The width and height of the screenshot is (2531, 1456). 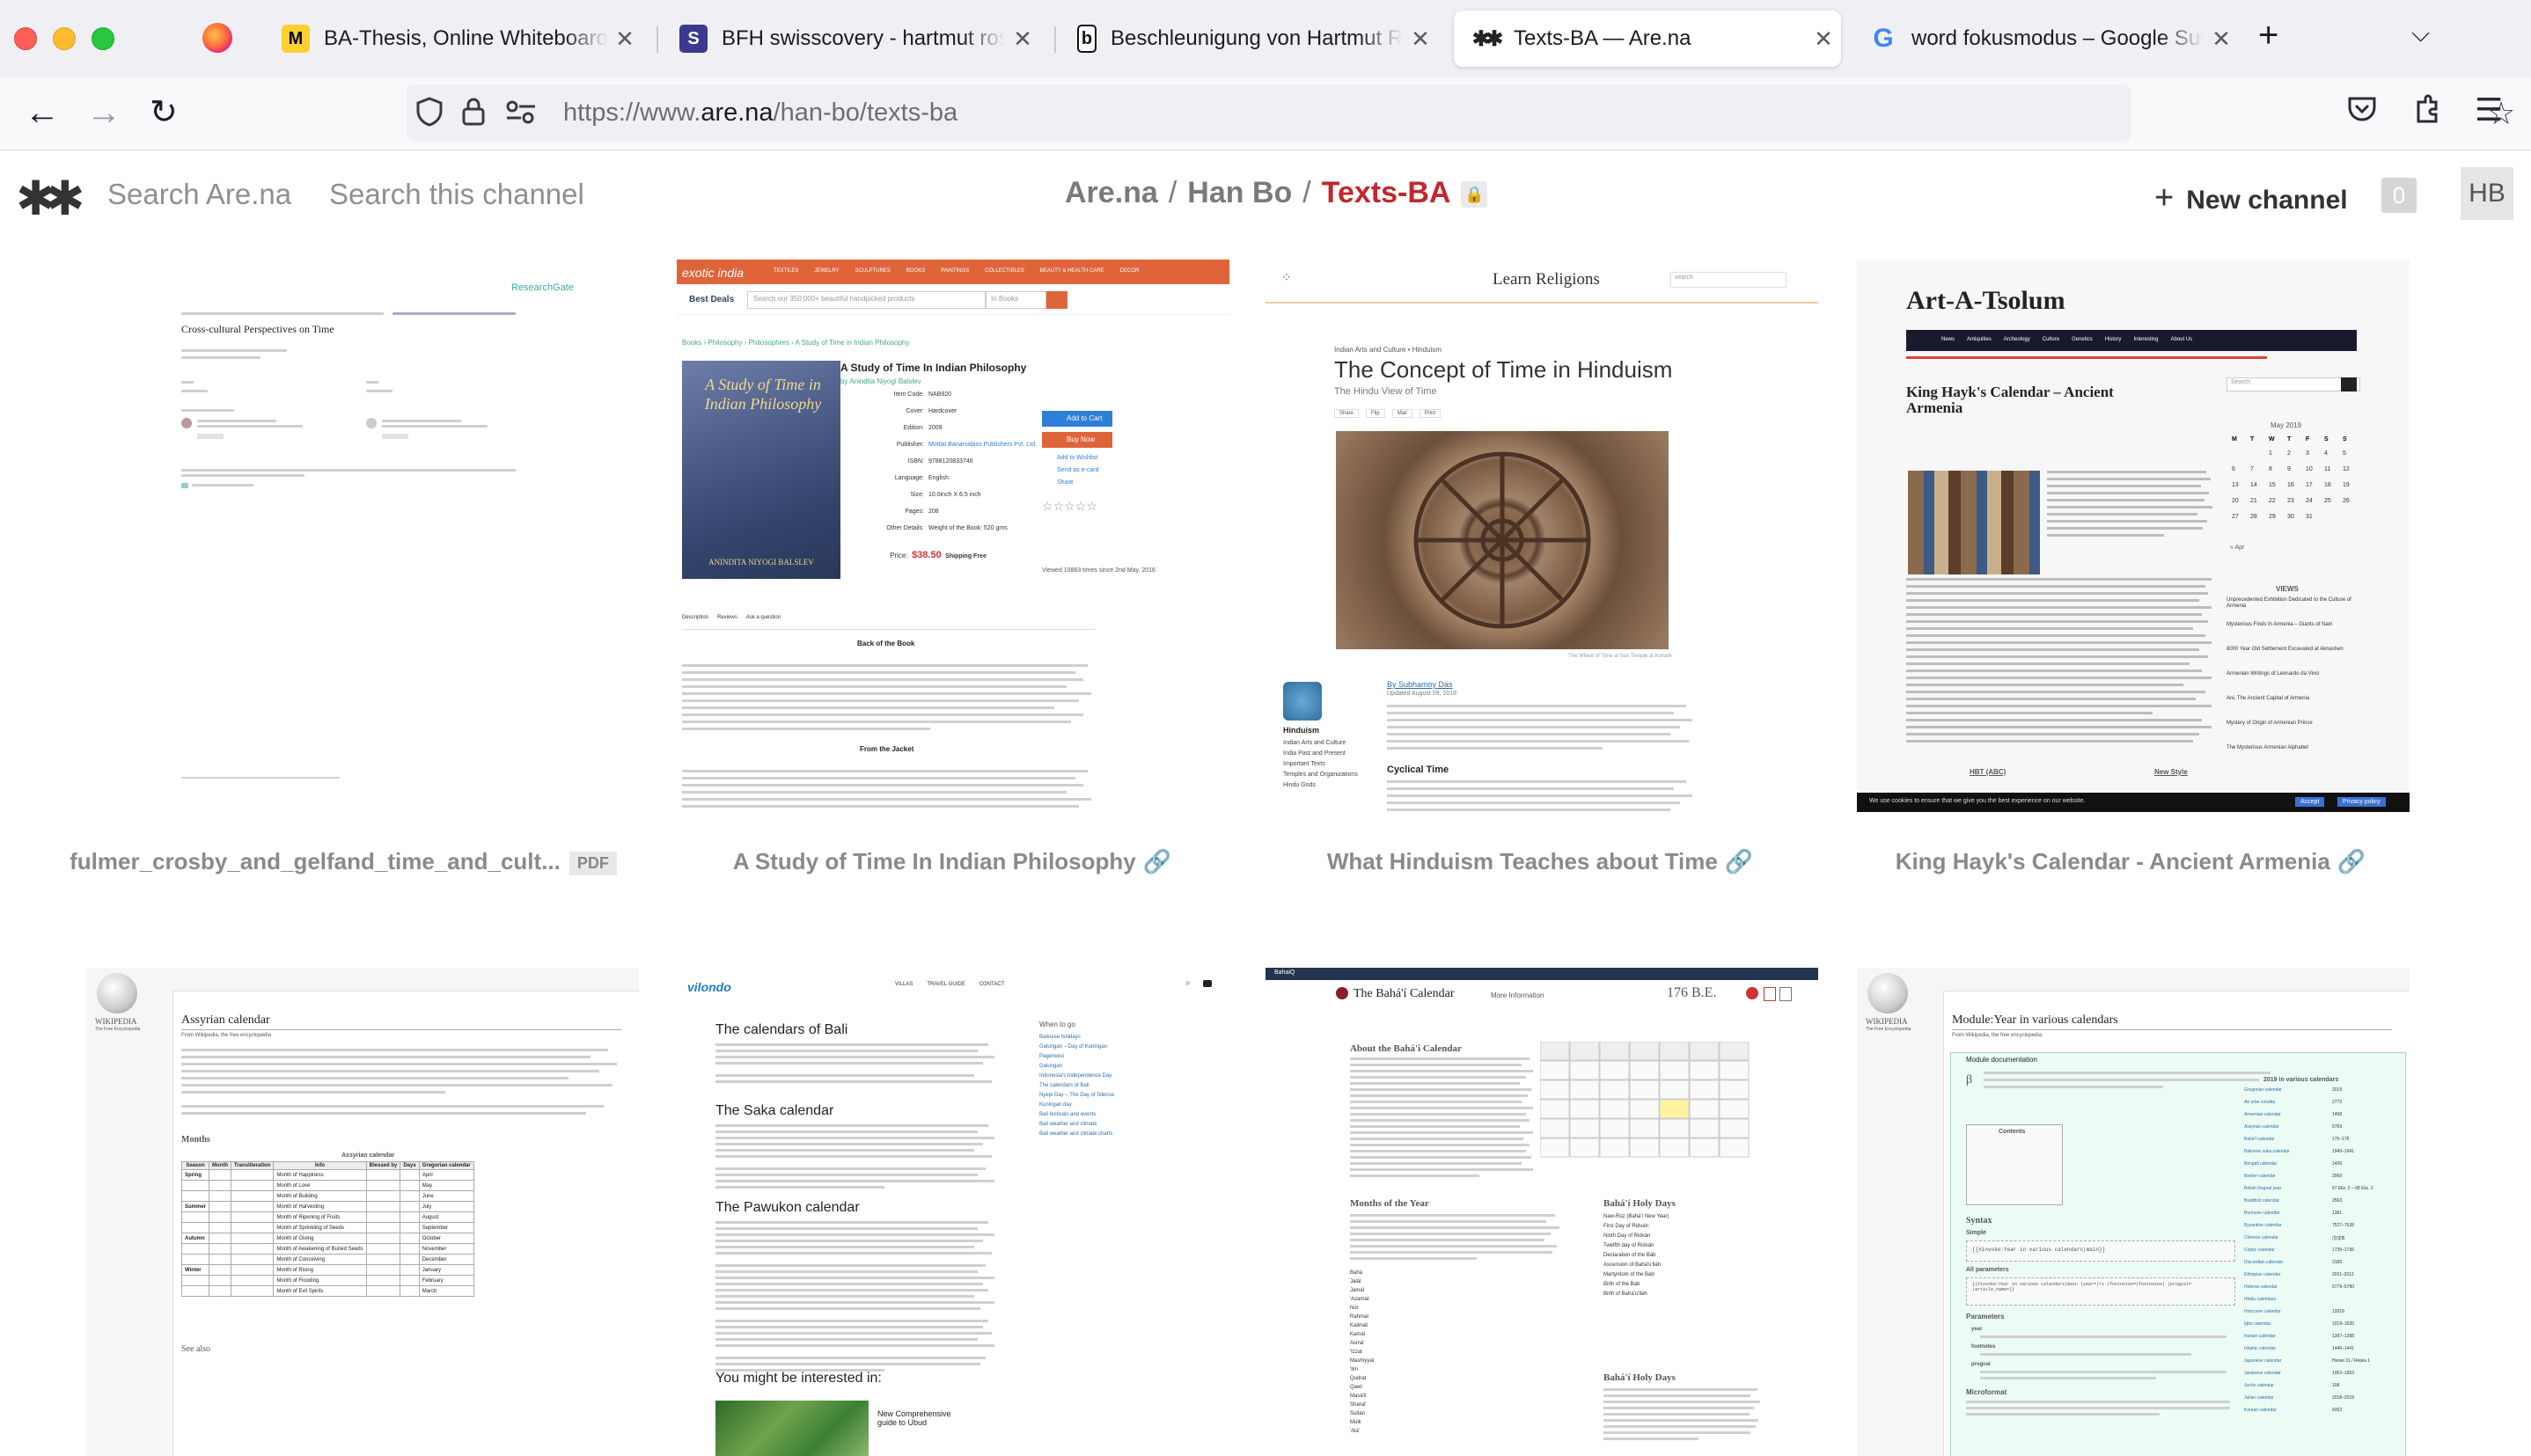 What do you see at coordinates (50, 198) in the screenshot?
I see `arena-logo-icon: ✱✱` at bounding box center [50, 198].